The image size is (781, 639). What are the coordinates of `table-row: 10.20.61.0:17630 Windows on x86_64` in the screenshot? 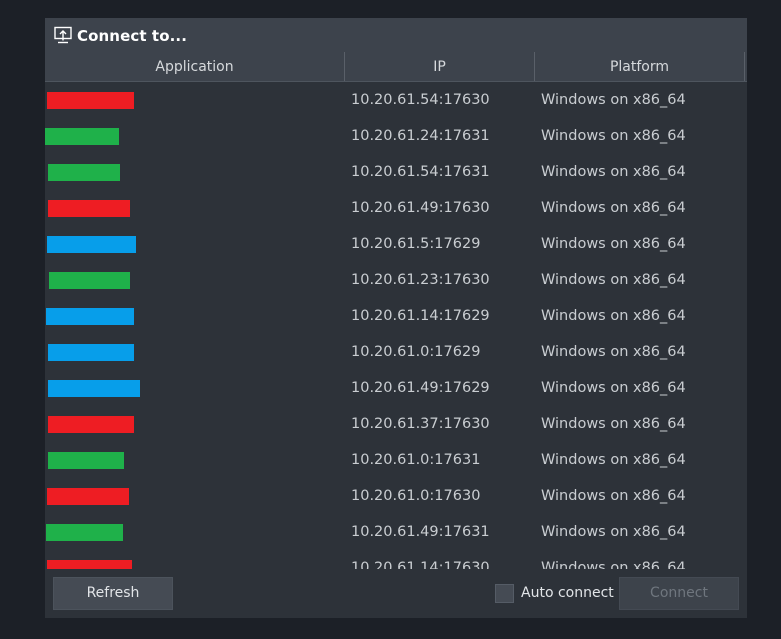 It's located at (396, 496).